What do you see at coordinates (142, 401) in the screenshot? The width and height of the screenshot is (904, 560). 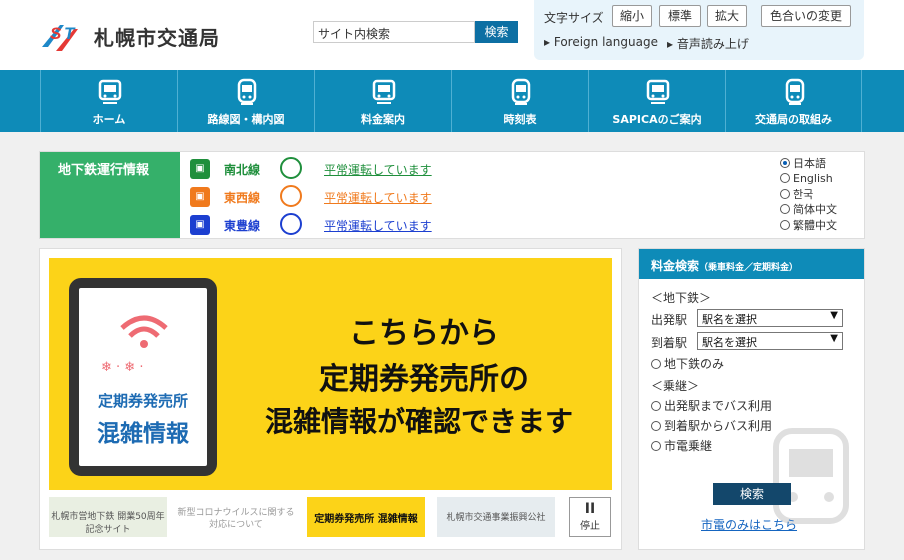 I see `tablet-title: 定期券発売所` at bounding box center [142, 401].